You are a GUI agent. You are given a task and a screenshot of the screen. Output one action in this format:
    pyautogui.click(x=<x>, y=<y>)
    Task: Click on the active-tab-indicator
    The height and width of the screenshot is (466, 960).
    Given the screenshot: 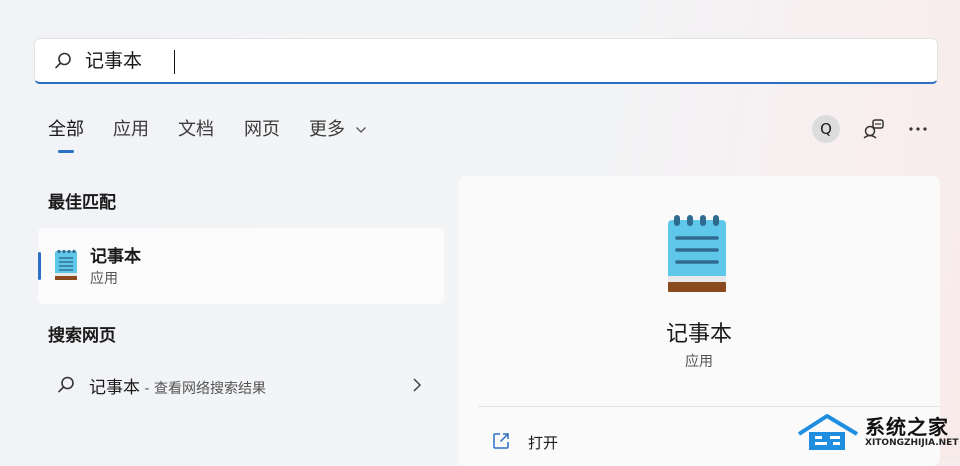 What is the action you would take?
    pyautogui.click(x=66, y=151)
    